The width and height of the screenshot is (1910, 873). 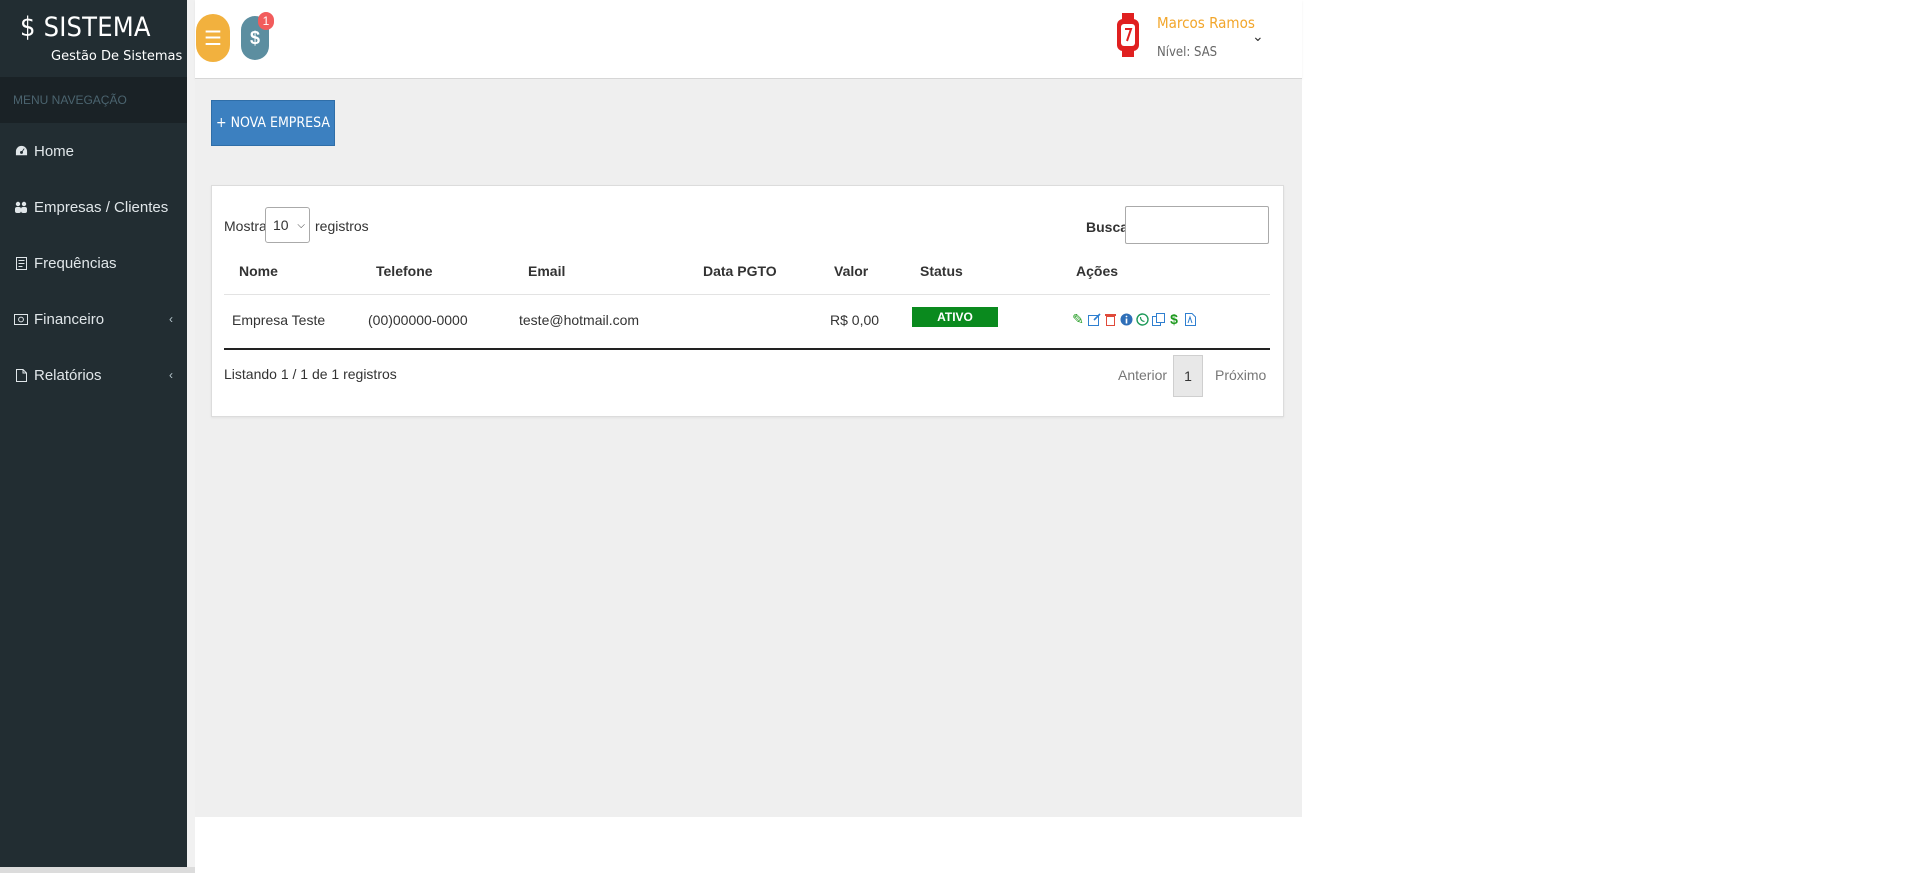 What do you see at coordinates (1078, 319) in the screenshot?
I see `pencil-icon: ✎` at bounding box center [1078, 319].